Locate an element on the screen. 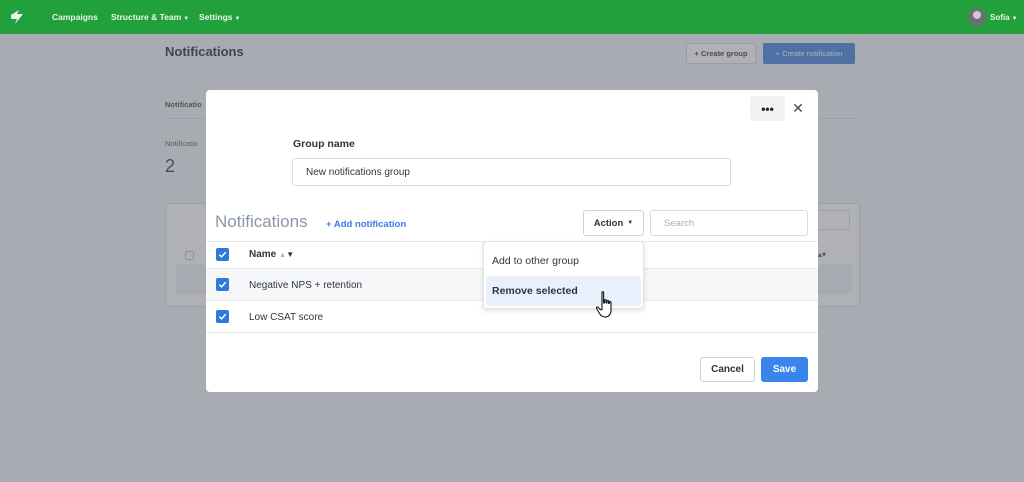 This screenshot has width=1024, height=482. user-name: Sofia is located at coordinates (1000, 17).